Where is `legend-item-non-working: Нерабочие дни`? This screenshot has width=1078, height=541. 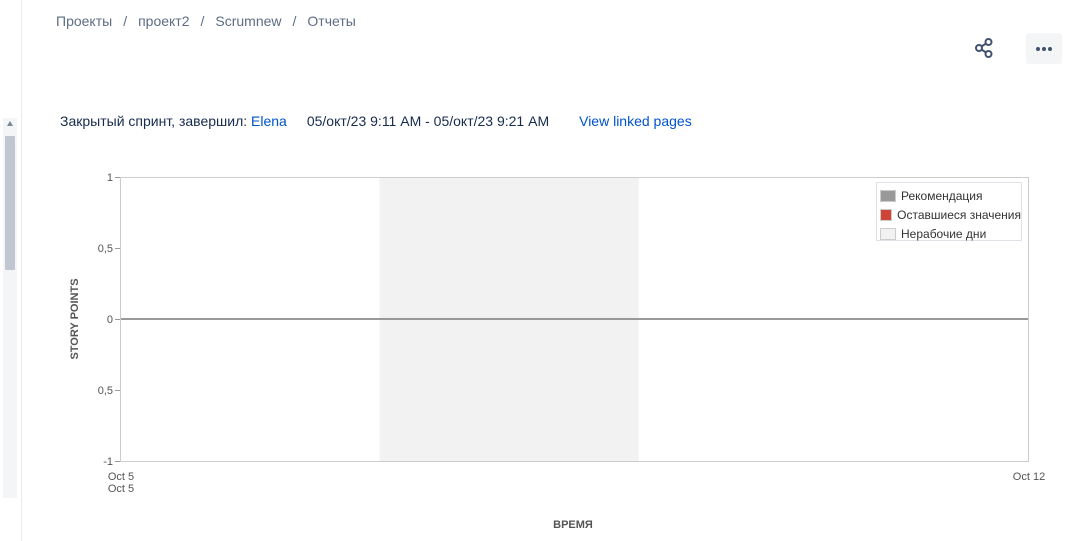 legend-item-non-working: Нерабочие дни is located at coordinates (950, 233).